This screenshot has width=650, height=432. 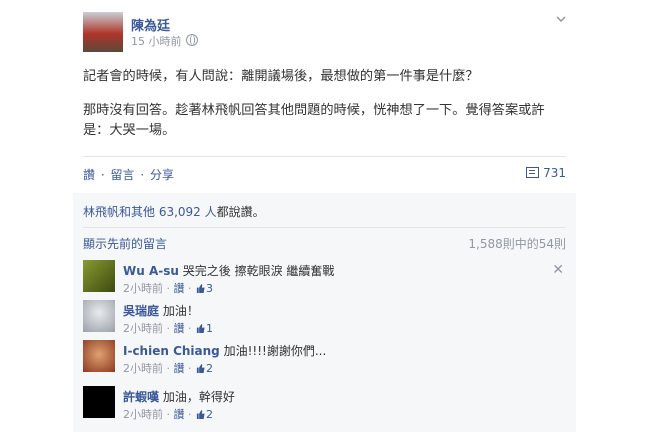 What do you see at coordinates (533, 172) in the screenshot?
I see `comment-icon` at bounding box center [533, 172].